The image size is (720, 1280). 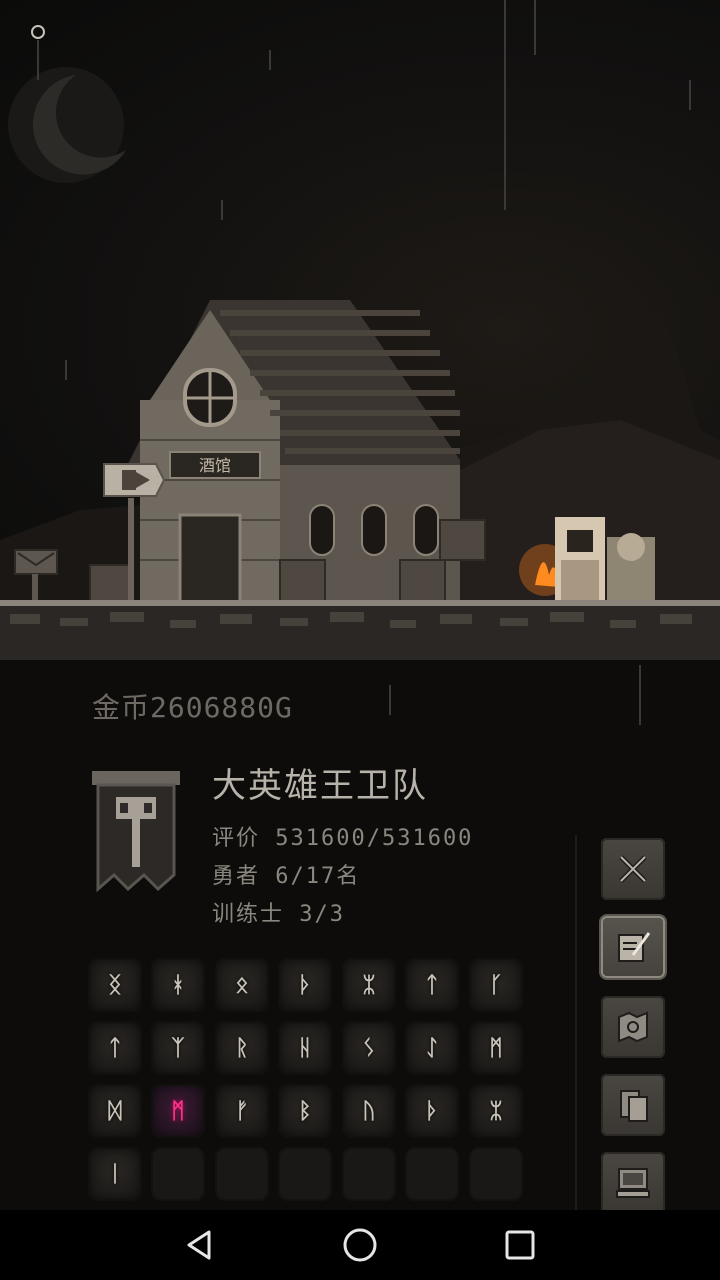 What do you see at coordinates (432, 1048) in the screenshot?
I see `rune-slot: ᛇ` at bounding box center [432, 1048].